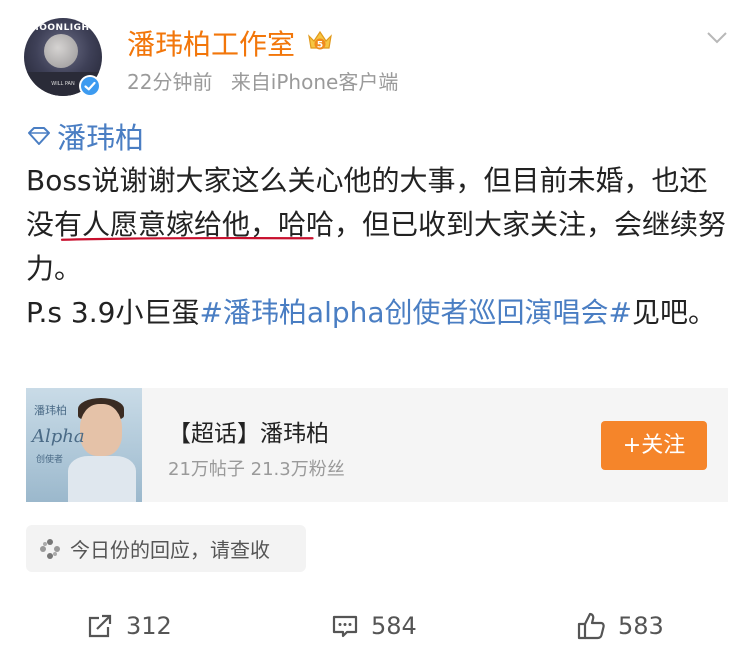 The width and height of the screenshot is (750, 659). Describe the element at coordinates (248, 434) in the screenshot. I see `supertopic-title: 【超话】潘玮柏` at that location.